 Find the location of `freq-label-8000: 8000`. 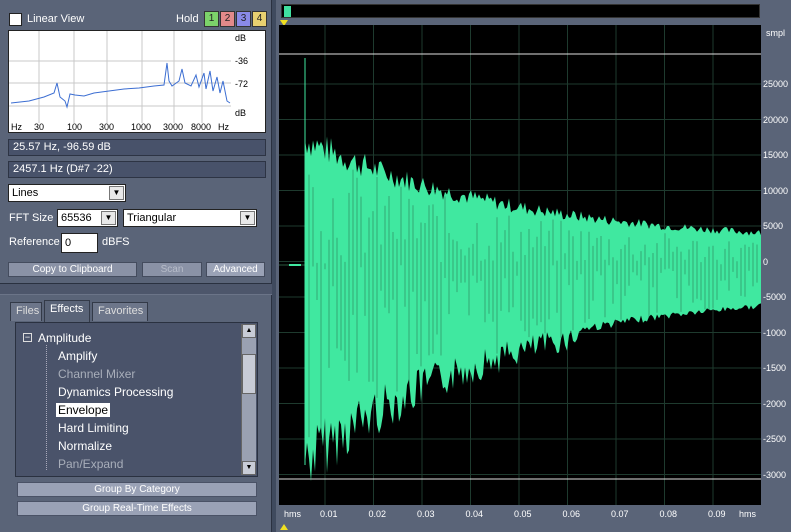

freq-label-8000: 8000 is located at coordinates (201, 127).